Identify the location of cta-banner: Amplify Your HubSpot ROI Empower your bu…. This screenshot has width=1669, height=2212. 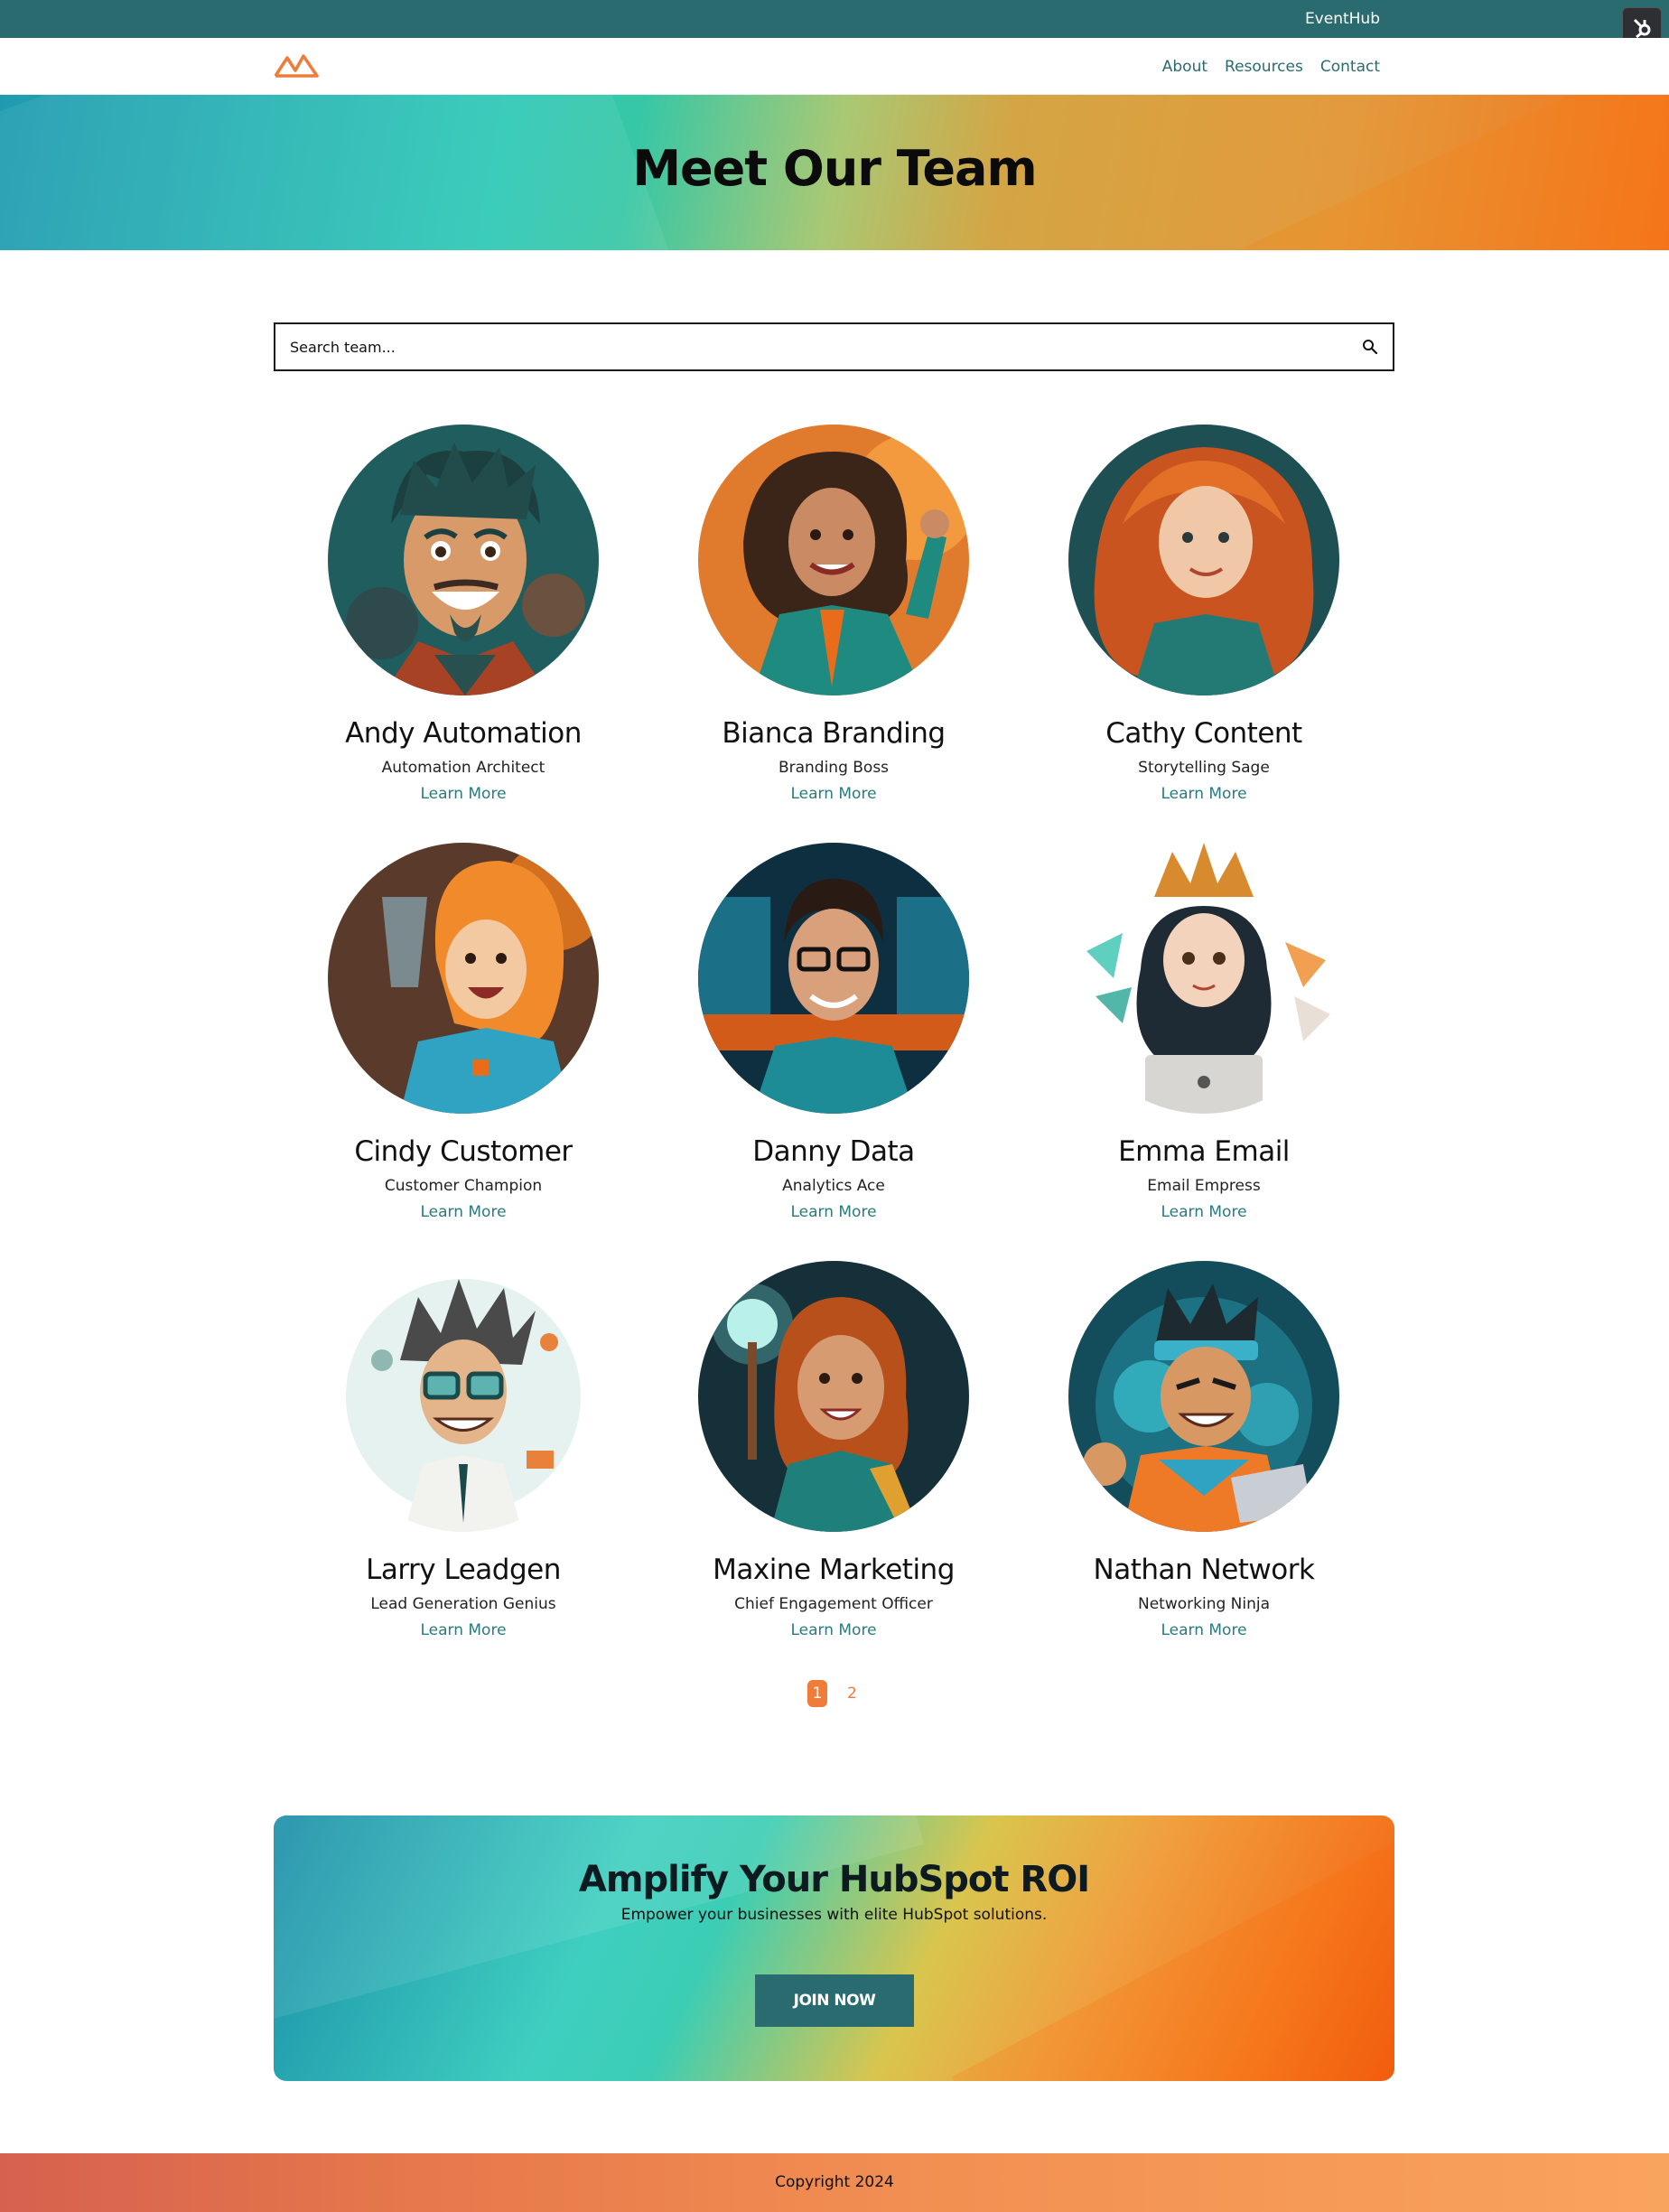
(834, 1948).